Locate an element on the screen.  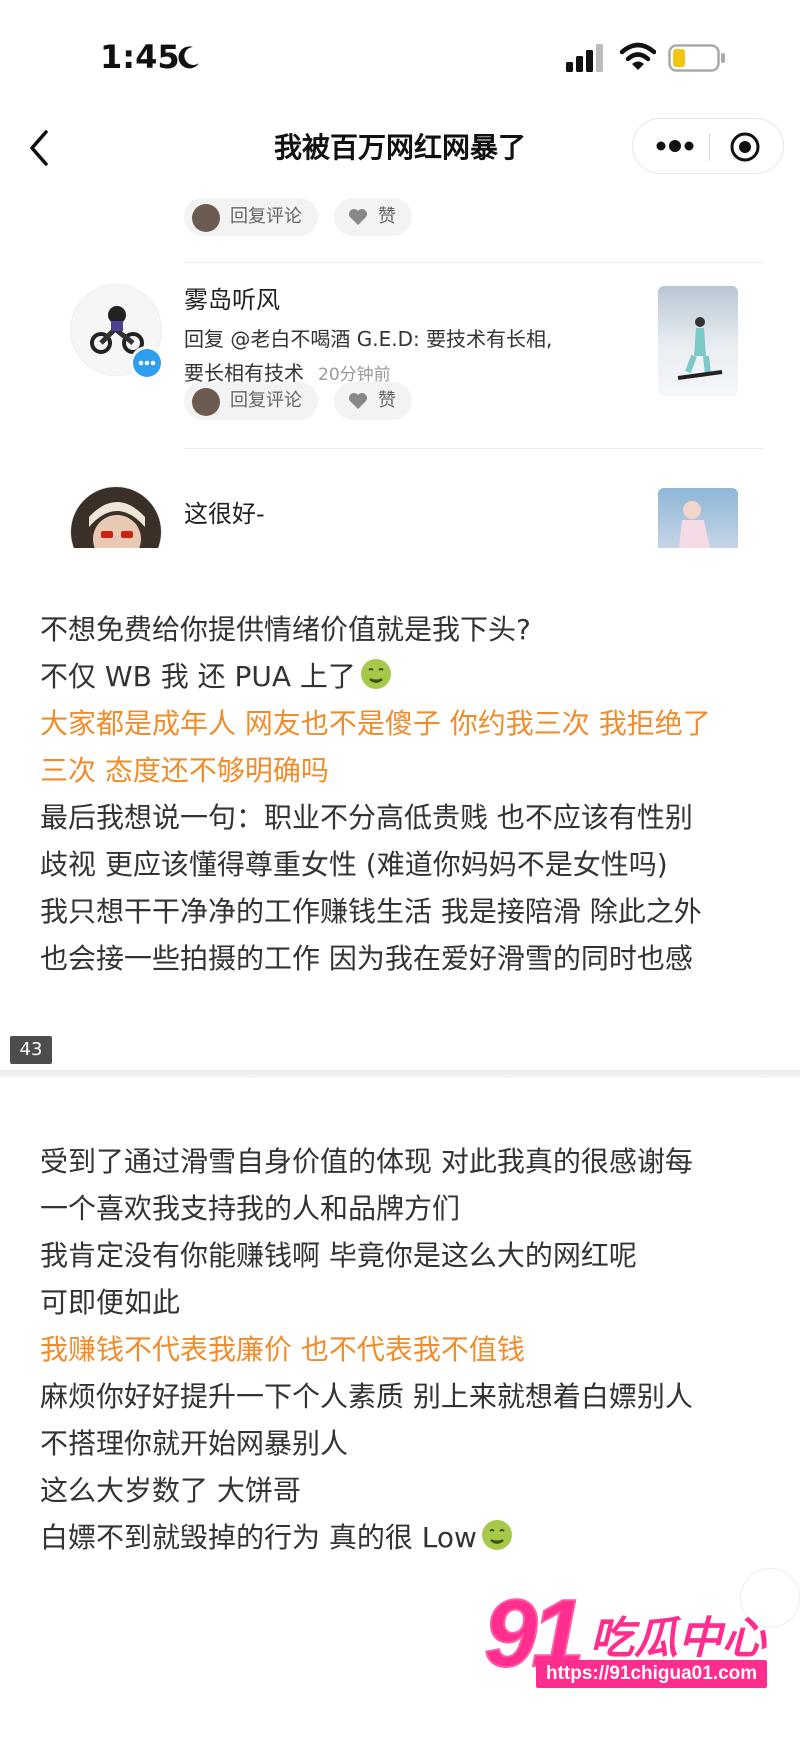
status-bar: 1:45 is located at coordinates (400, 55).